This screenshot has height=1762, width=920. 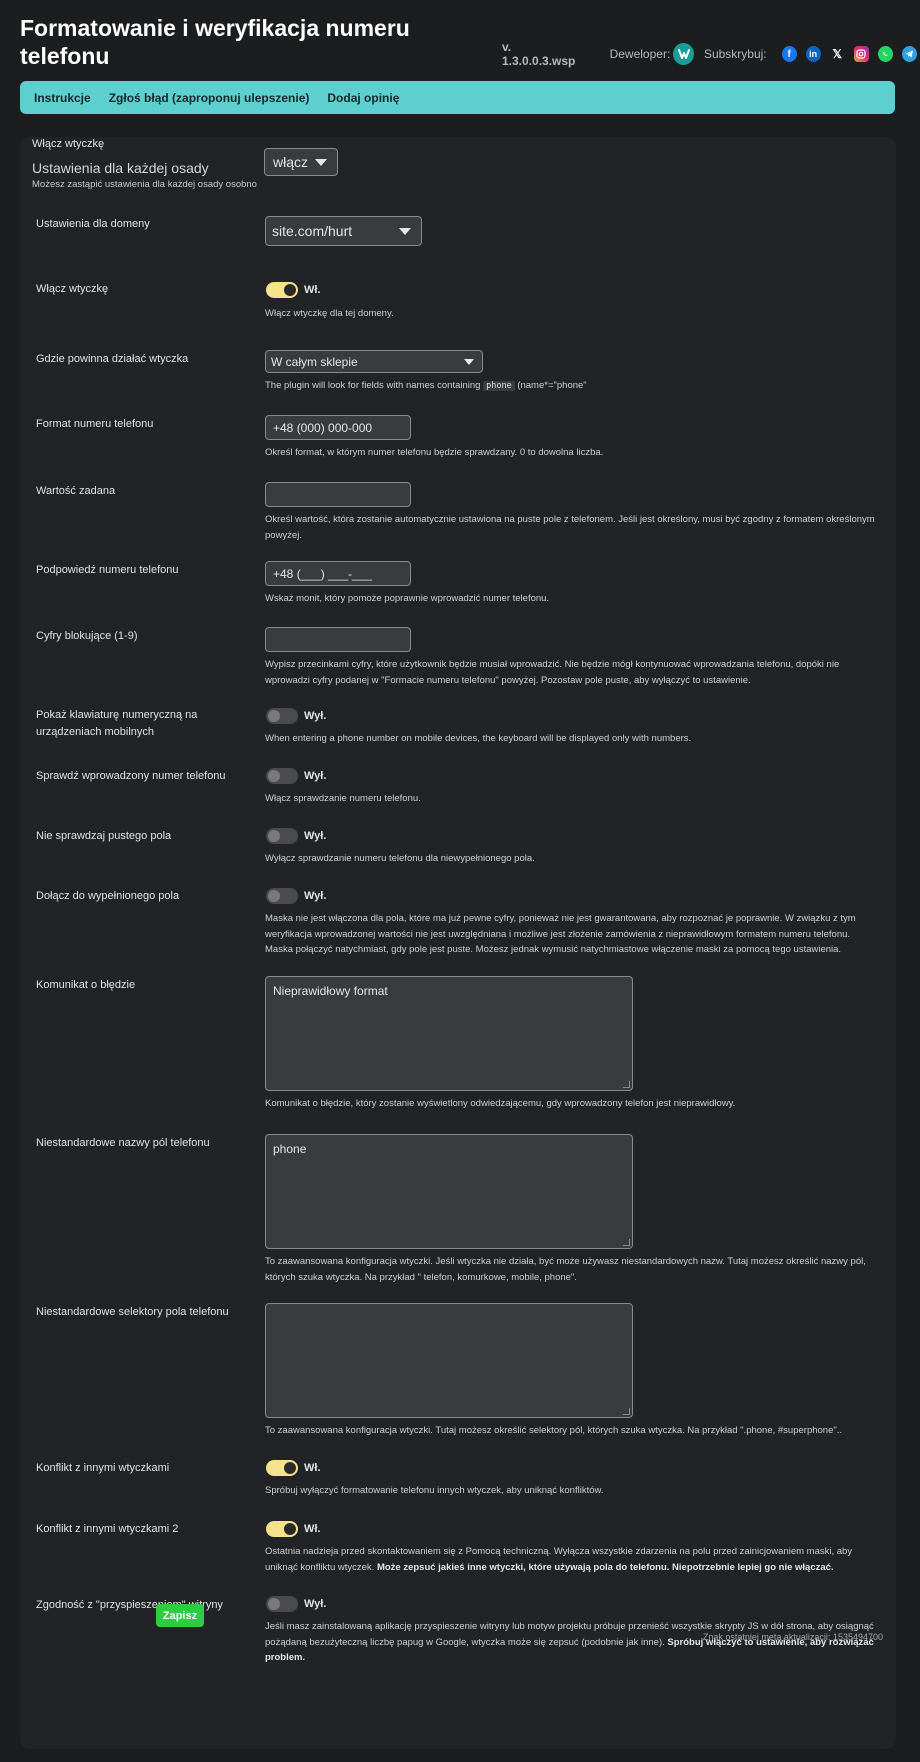 I want to click on no-empty-label: Nie sprawdzaj pustego pola, so click(x=104, y=836).